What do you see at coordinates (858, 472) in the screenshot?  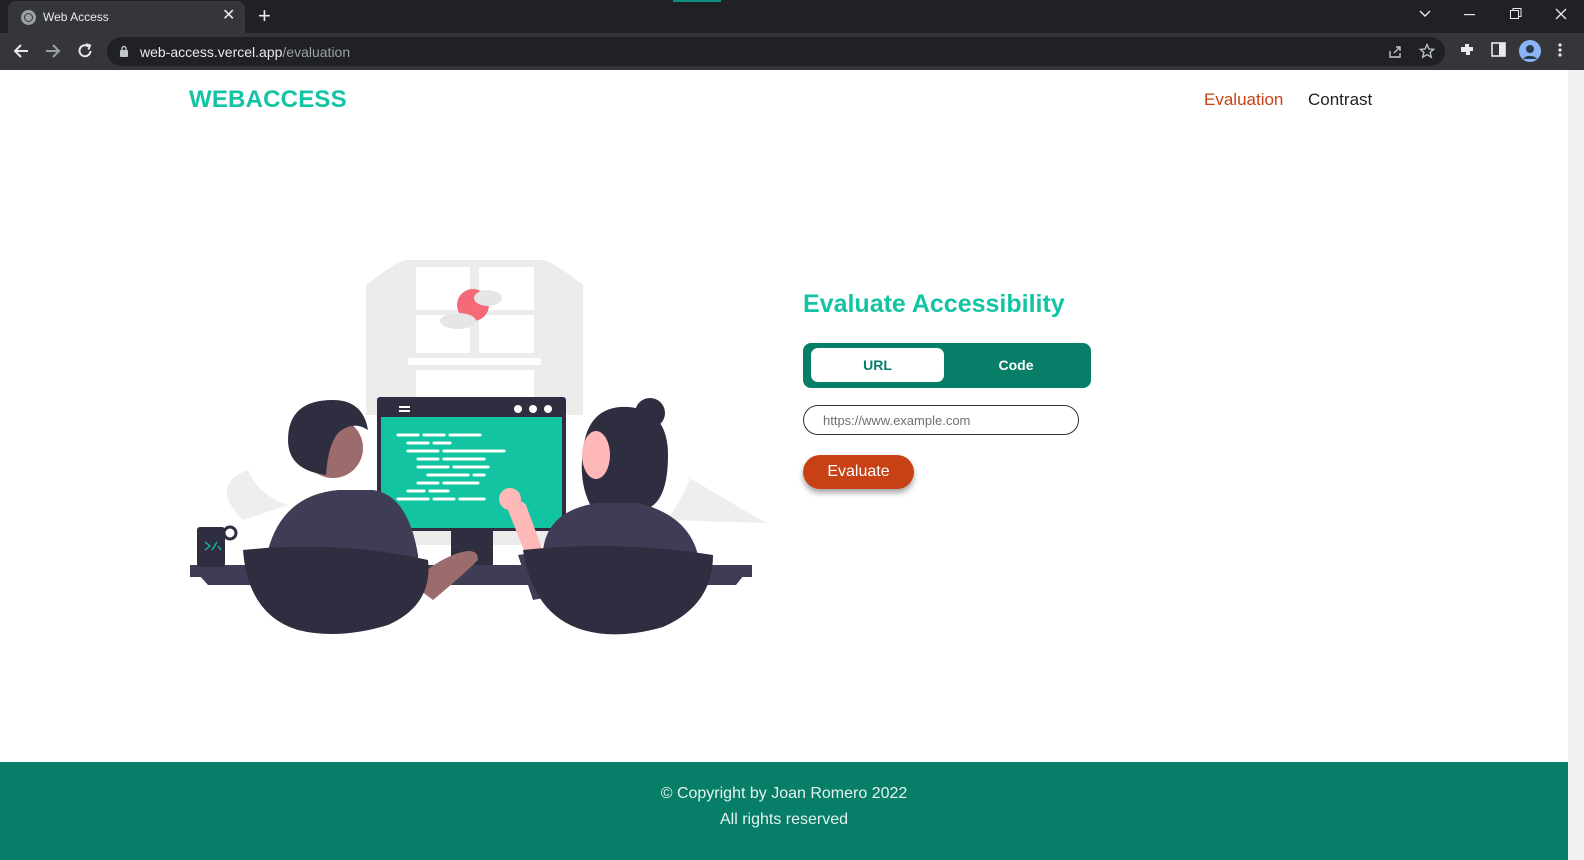 I see `evaluate-button: Evaluate` at bounding box center [858, 472].